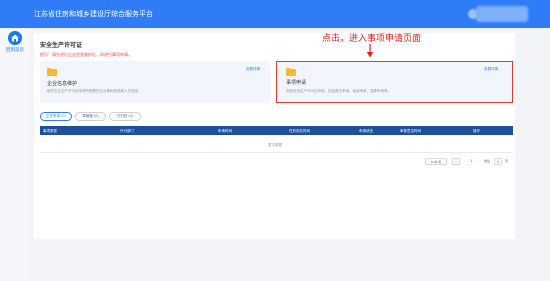 The image size is (550, 281). I want to click on tab-drafts: 草稿箱 (0), so click(90, 116).